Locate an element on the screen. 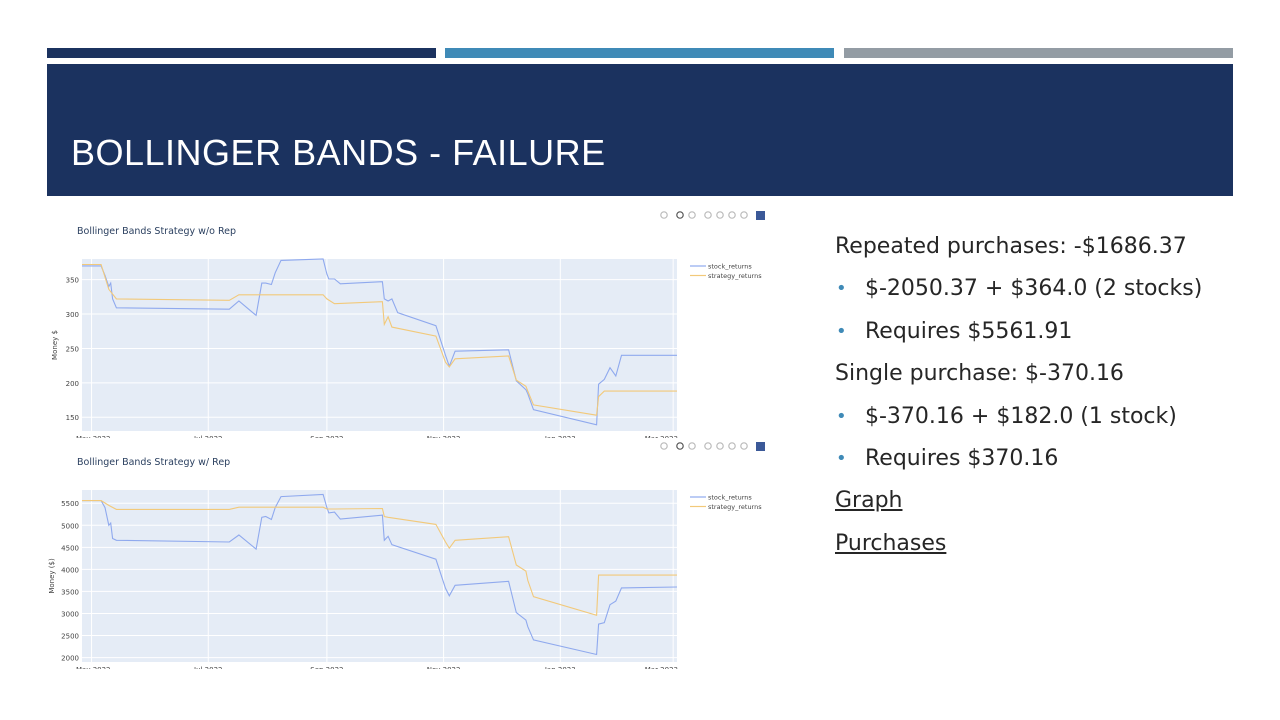  accent-bar-dark is located at coordinates (241, 53).